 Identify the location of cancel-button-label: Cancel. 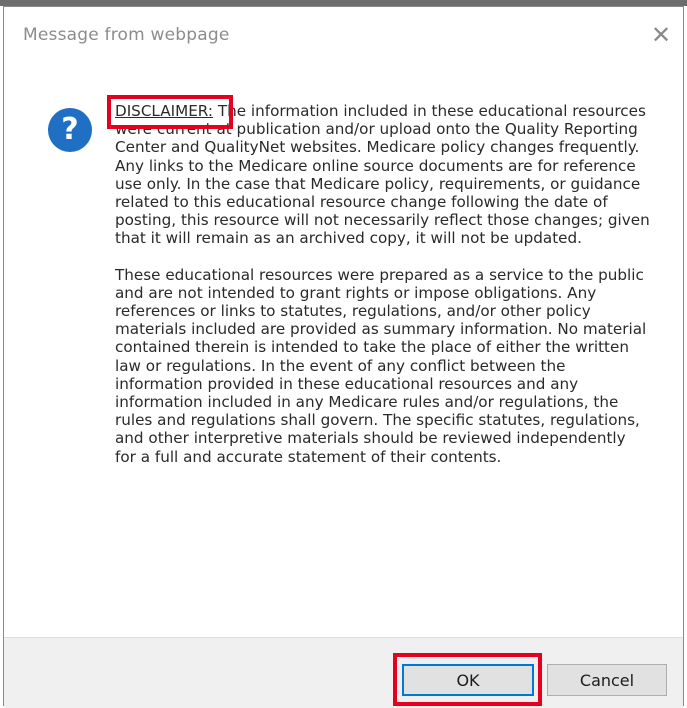
(607, 680).